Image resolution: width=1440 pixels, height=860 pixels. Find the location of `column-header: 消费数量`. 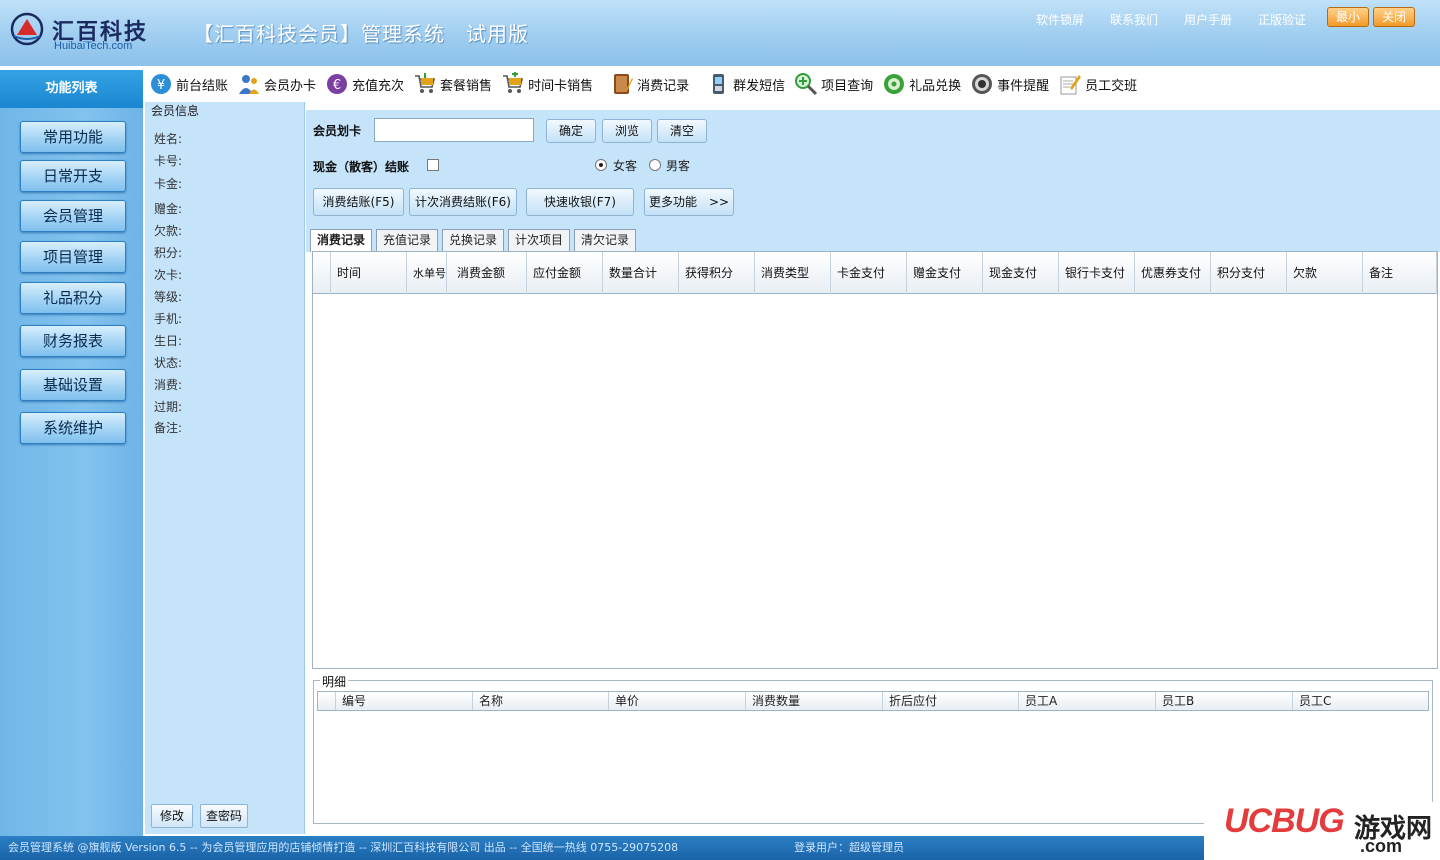

column-header: 消费数量 is located at coordinates (814, 701).